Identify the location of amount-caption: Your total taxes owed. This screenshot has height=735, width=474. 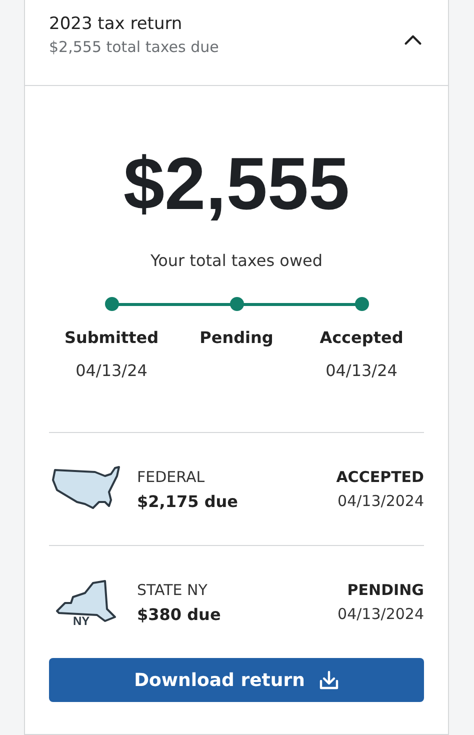
(236, 260).